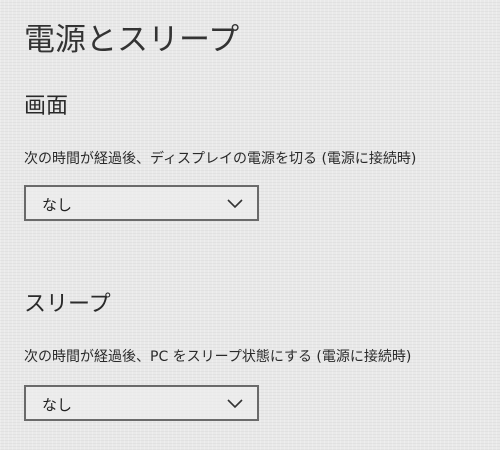  Describe the element at coordinates (141, 403) in the screenshot. I see `sleep-timeout-dropdown: なし` at that location.